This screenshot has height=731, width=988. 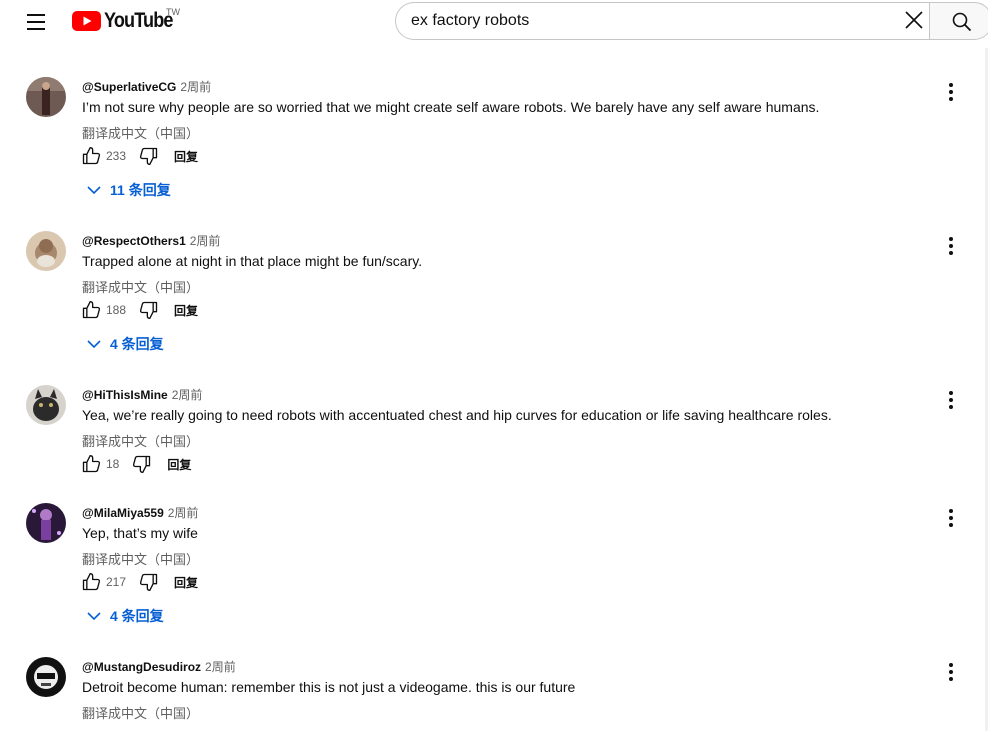 I want to click on comment-actions: 18 回复, so click(x=135, y=464).